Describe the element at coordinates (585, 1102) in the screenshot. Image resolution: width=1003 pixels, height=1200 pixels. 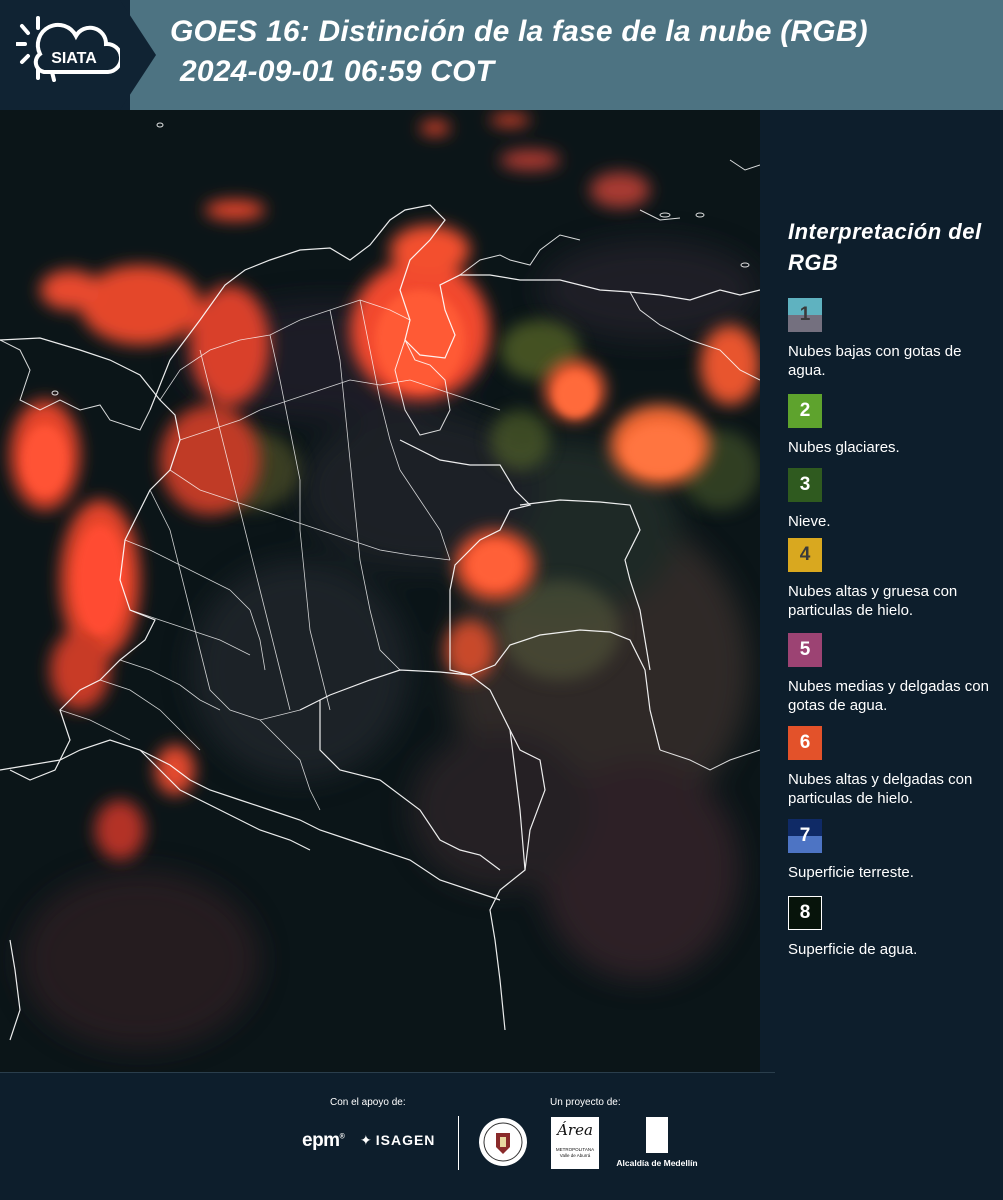
I see `project-label: Un proyecto de:` at that location.